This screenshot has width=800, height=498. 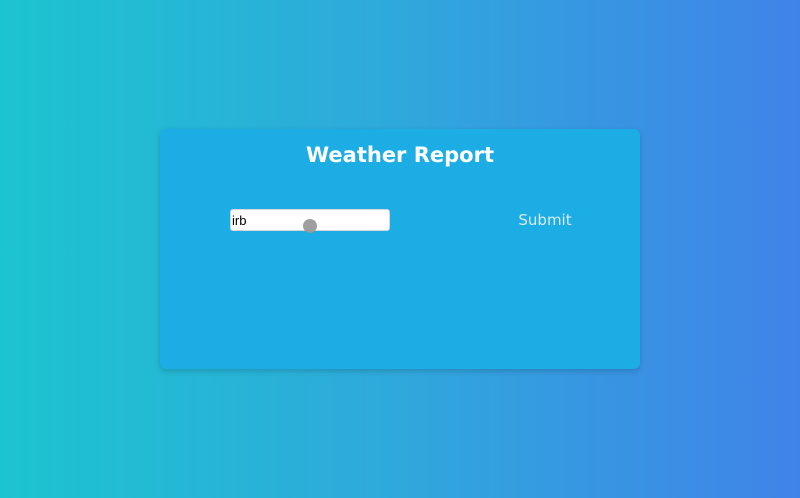 What do you see at coordinates (310, 226) in the screenshot?
I see `mouse-pointer-icon` at bounding box center [310, 226].